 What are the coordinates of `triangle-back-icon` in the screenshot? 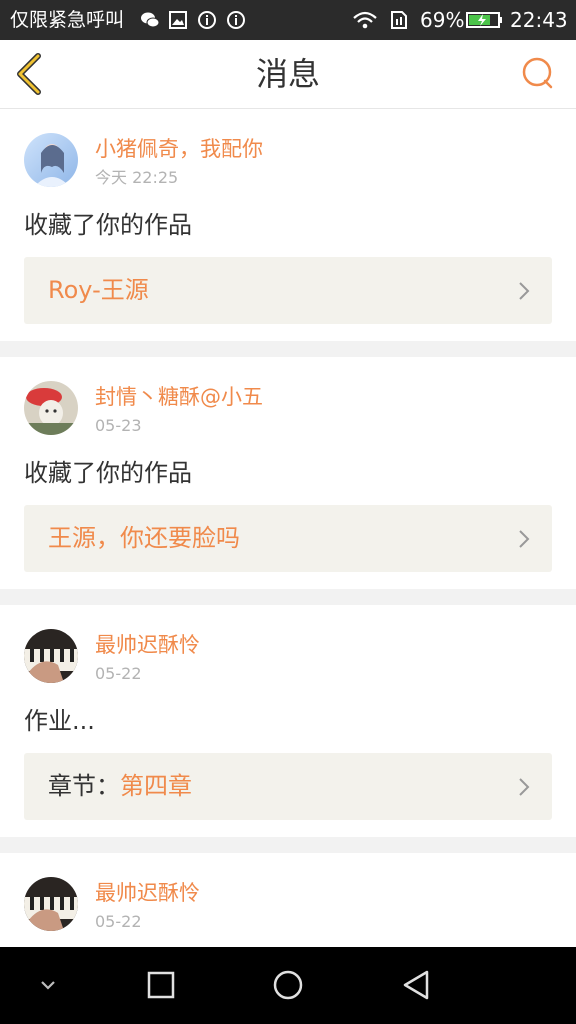 It's located at (416, 985).